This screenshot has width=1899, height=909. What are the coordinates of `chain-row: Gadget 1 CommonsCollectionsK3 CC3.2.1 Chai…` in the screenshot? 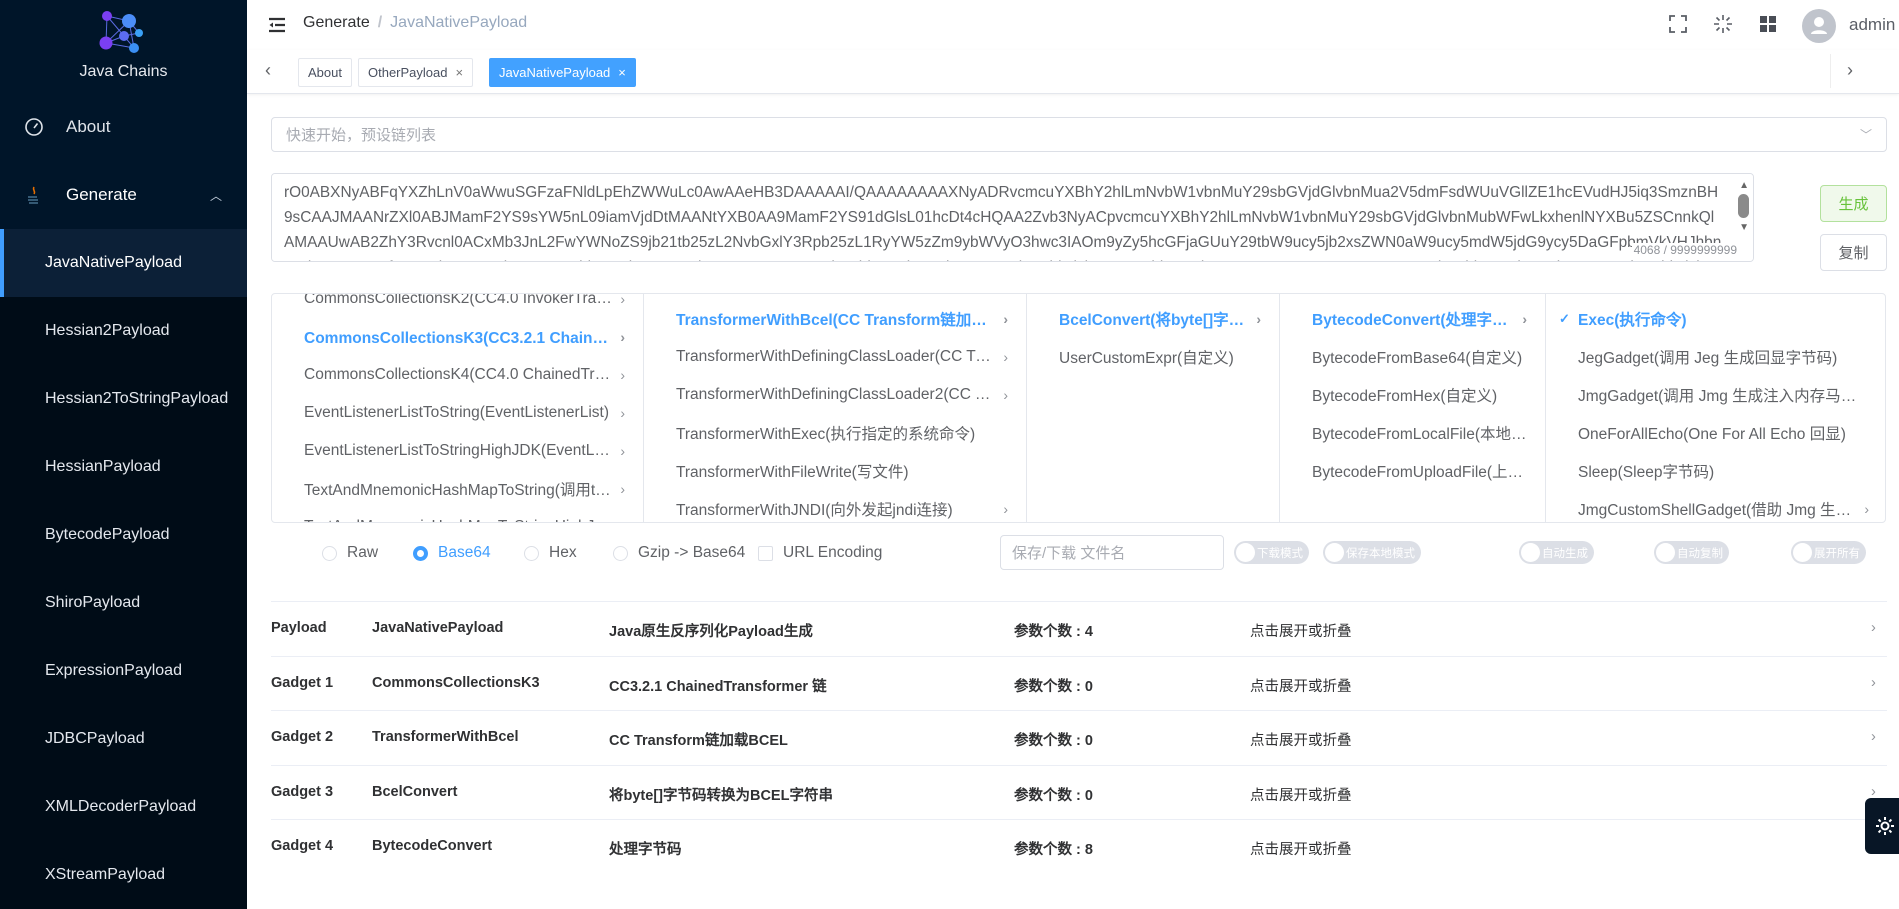 It's located at (1079, 682).